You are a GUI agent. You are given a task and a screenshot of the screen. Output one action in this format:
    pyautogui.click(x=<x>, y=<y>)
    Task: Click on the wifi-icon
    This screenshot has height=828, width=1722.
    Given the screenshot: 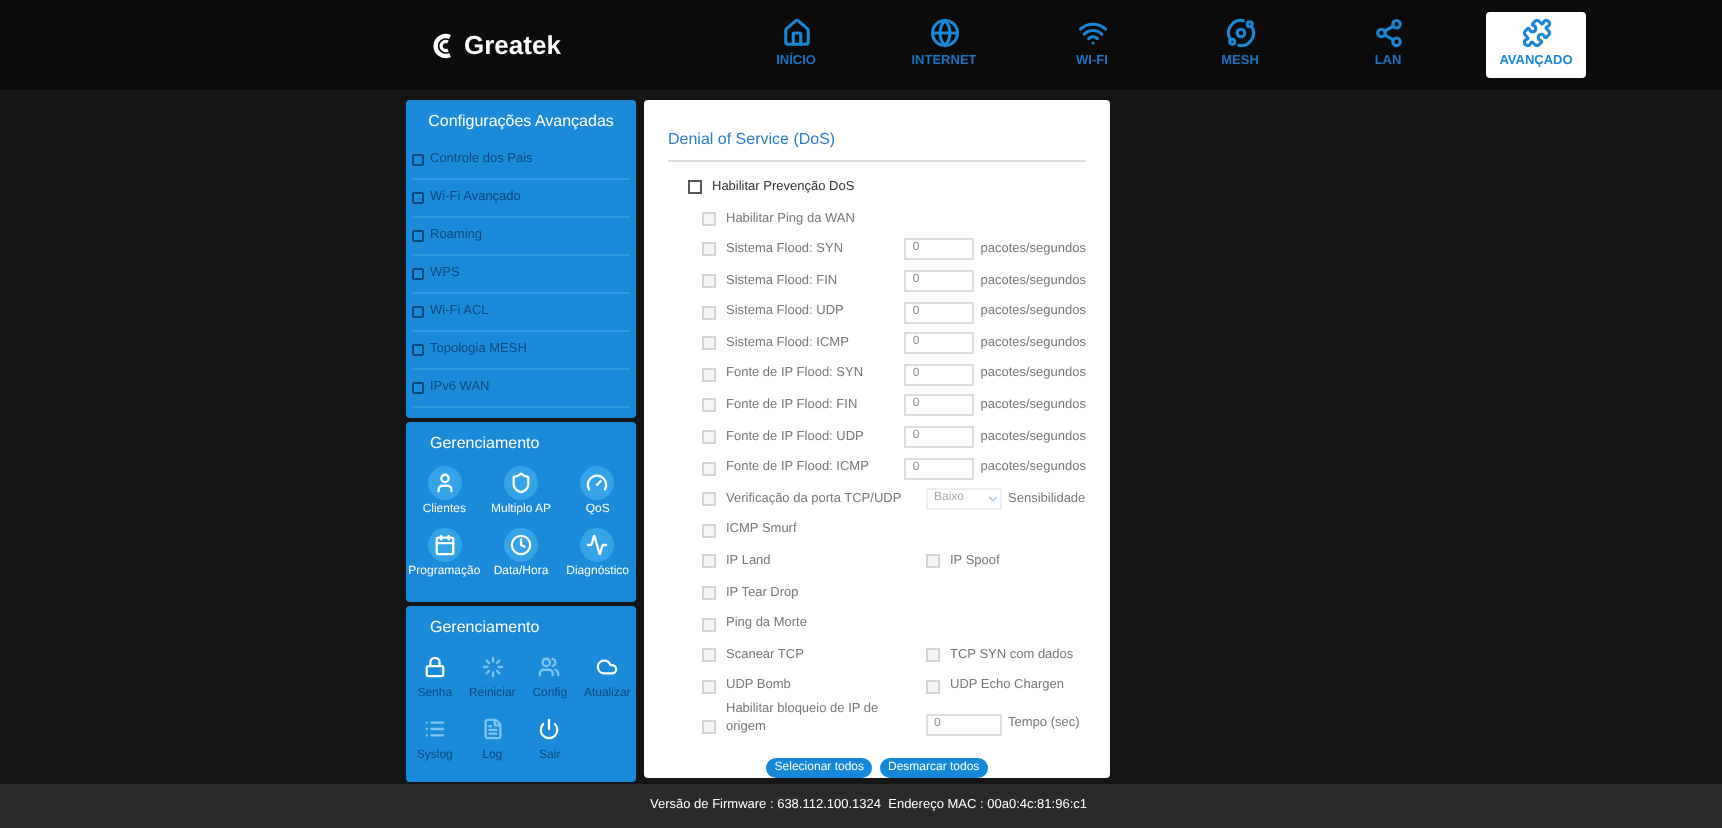 What is the action you would take?
    pyautogui.click(x=1092, y=33)
    